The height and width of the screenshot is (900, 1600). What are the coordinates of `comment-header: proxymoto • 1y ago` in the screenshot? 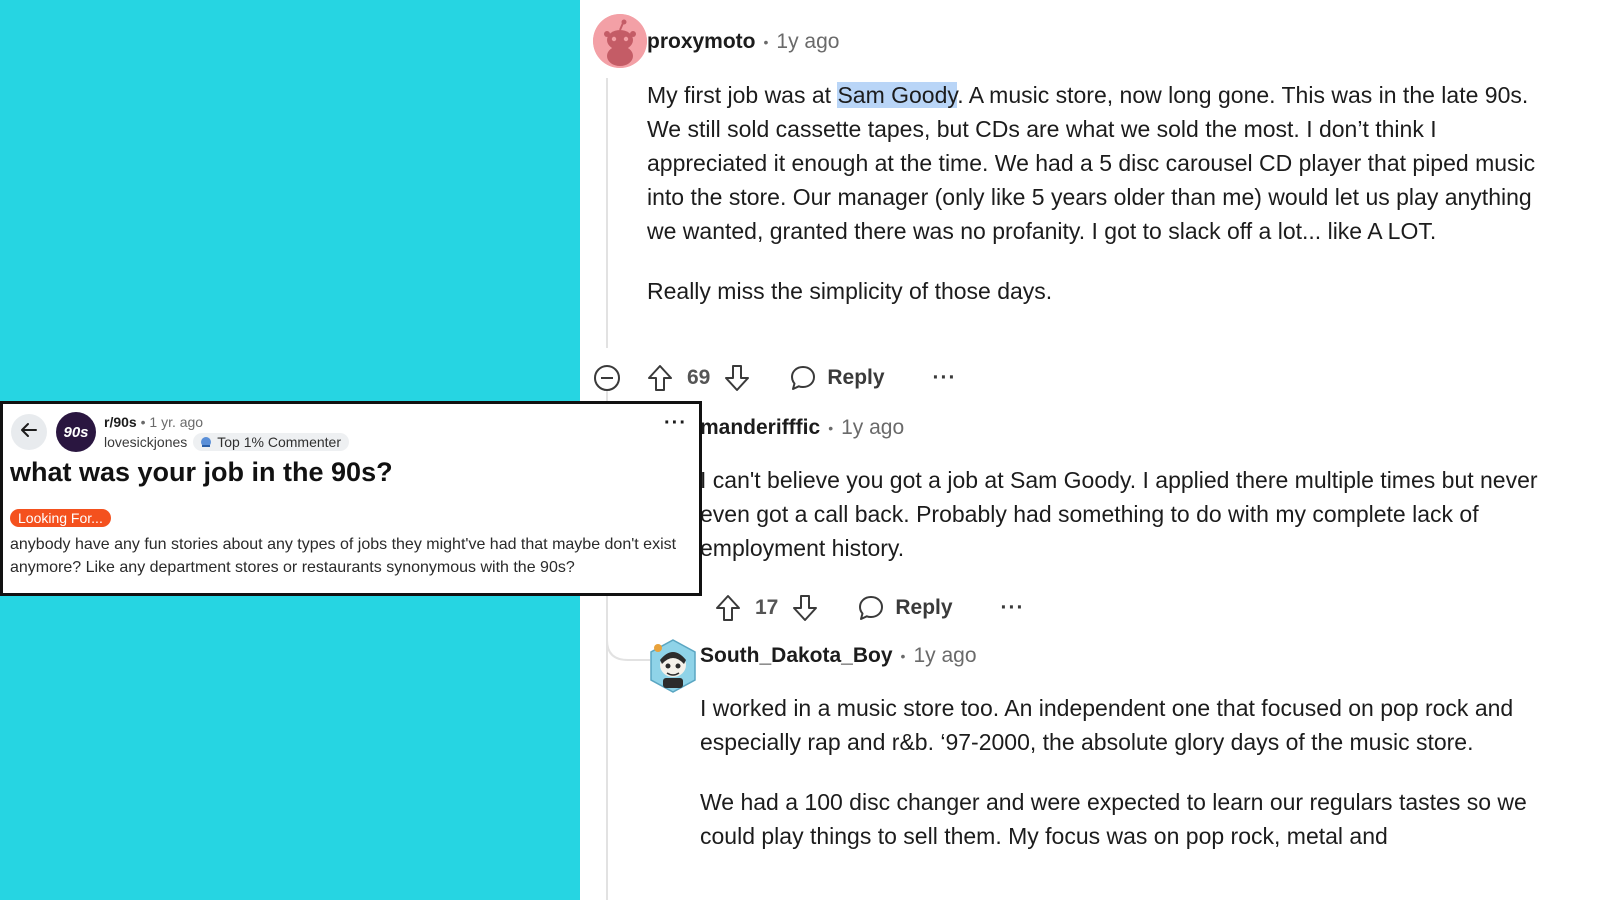 It's located at (743, 42).